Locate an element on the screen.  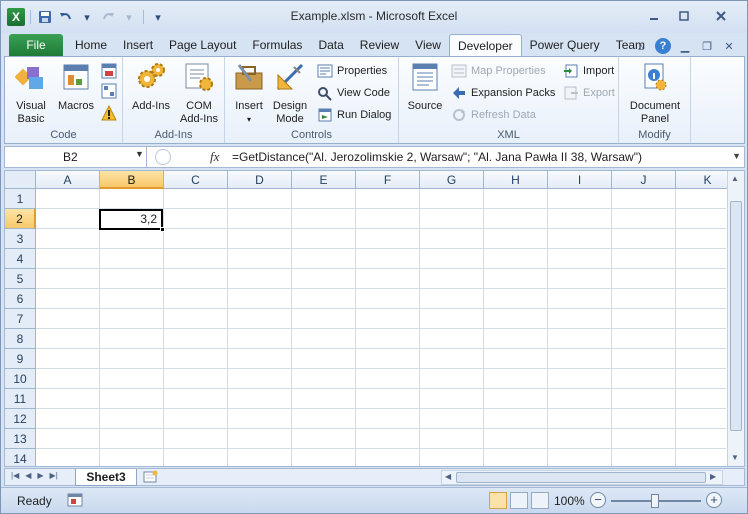
workbook-restore-icon: ❐ is located at coordinates (707, 46).